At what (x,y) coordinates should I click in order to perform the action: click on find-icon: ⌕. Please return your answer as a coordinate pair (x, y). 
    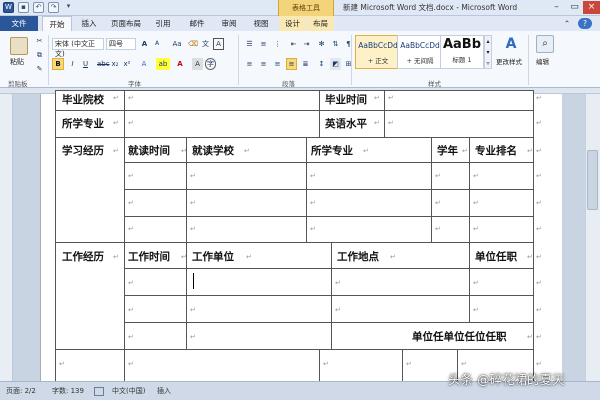
    Looking at the image, I should click on (545, 44).